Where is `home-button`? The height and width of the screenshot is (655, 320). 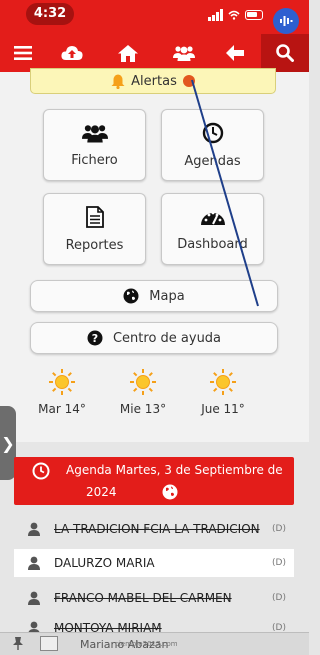
home-button is located at coordinates (128, 53).